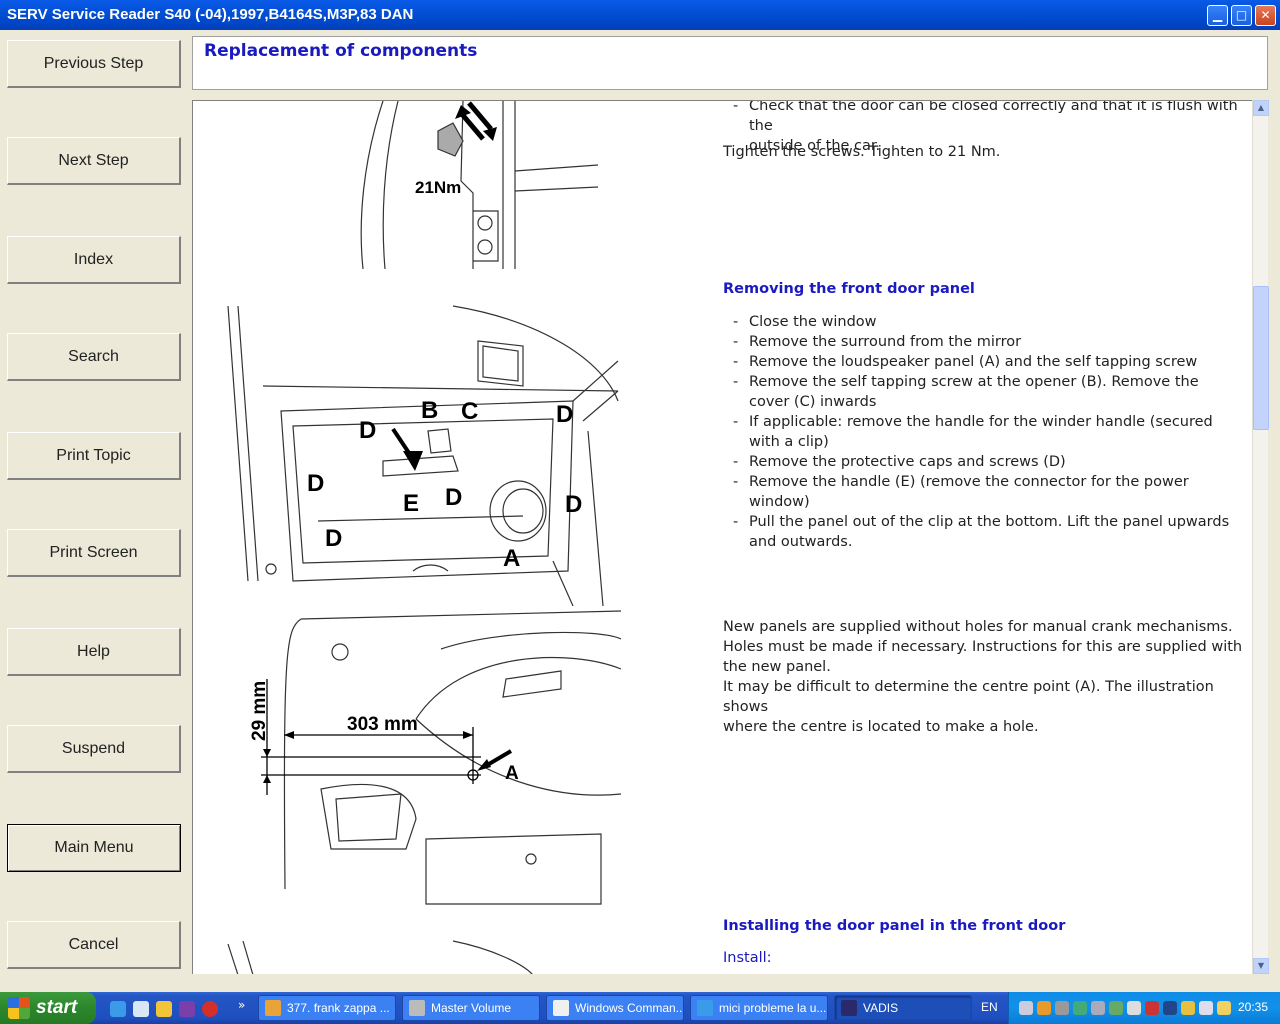 This screenshot has width=1280, height=1024. I want to click on windows-logo-icon, so click(19, 1008).